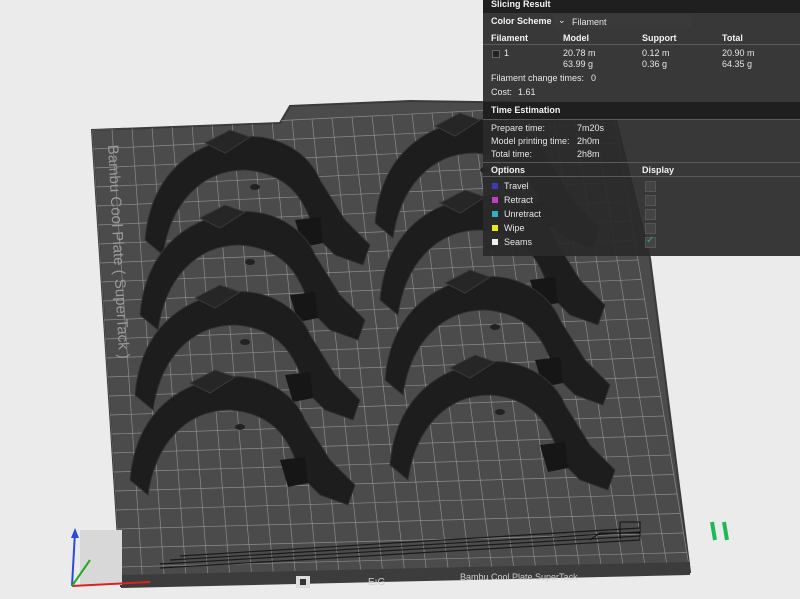 Image resolution: width=800 pixels, height=599 pixels. What do you see at coordinates (518, 242) in the screenshot?
I see `seams-label: Seams` at bounding box center [518, 242].